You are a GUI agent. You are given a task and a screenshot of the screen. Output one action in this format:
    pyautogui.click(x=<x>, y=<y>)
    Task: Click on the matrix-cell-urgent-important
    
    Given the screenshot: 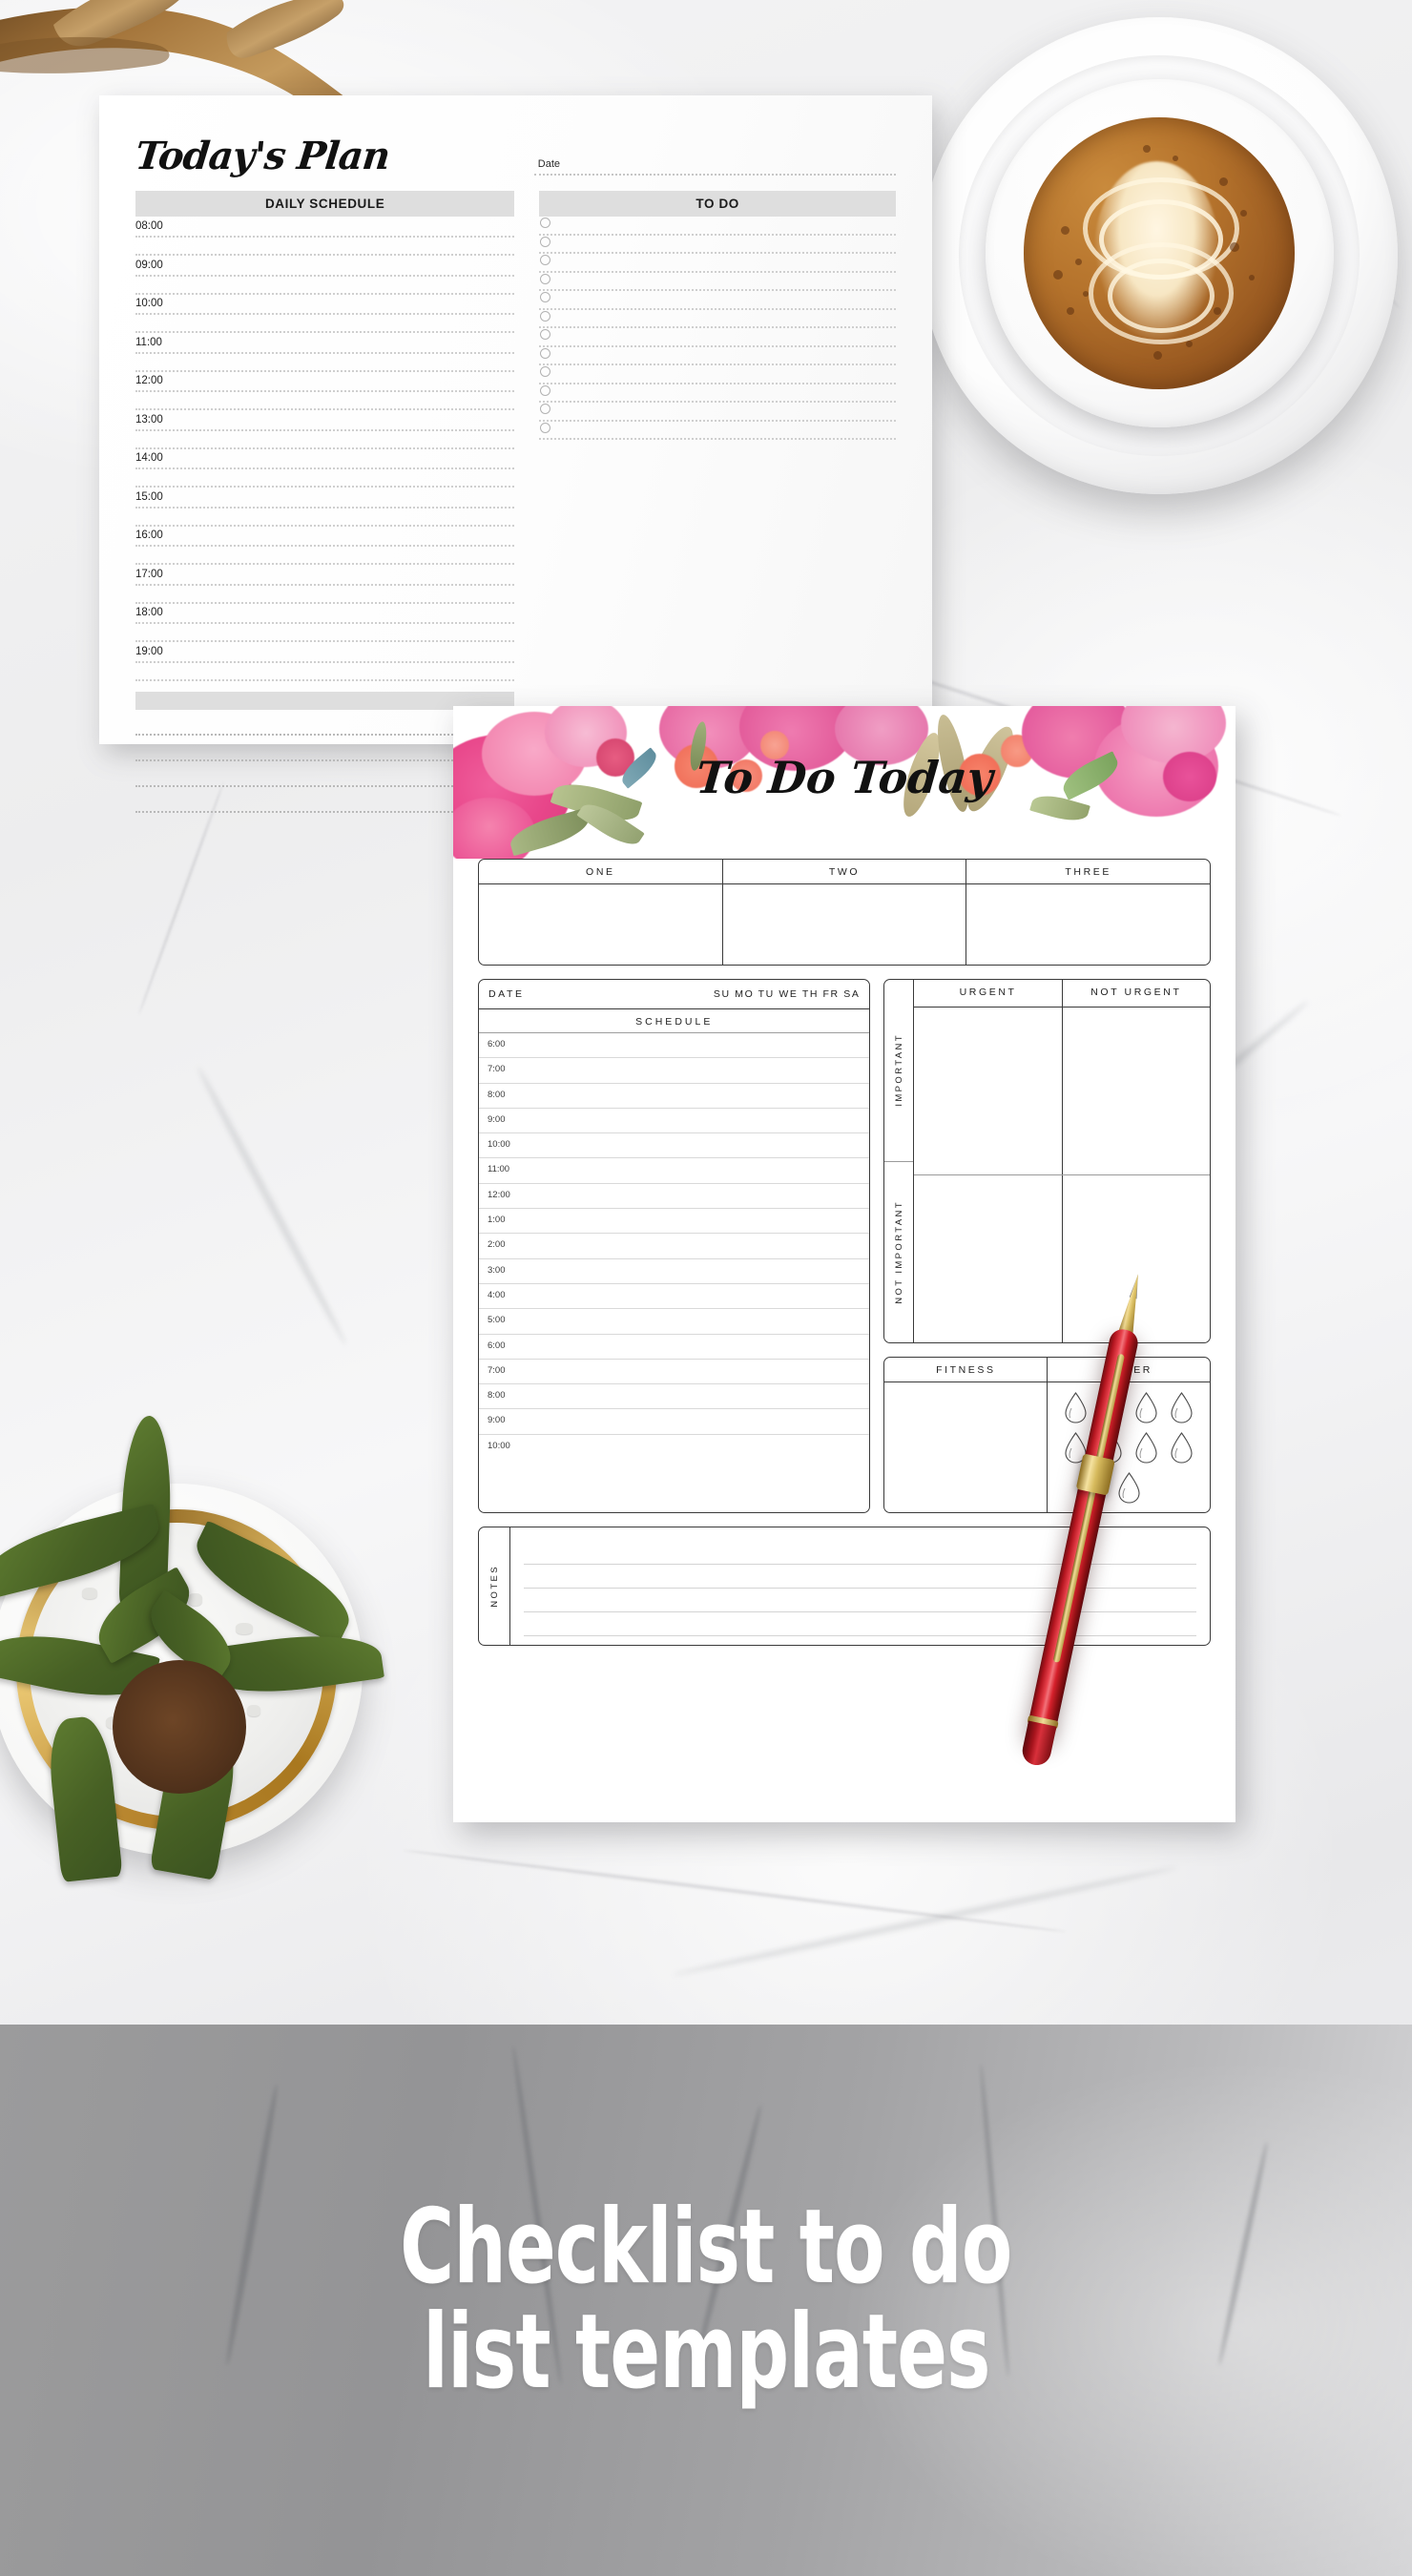 What is the action you would take?
    pyautogui.click(x=989, y=1091)
    